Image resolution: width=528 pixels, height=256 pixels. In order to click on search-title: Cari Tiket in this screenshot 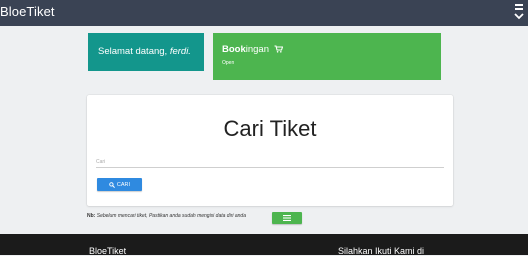, I will do `click(270, 128)`.